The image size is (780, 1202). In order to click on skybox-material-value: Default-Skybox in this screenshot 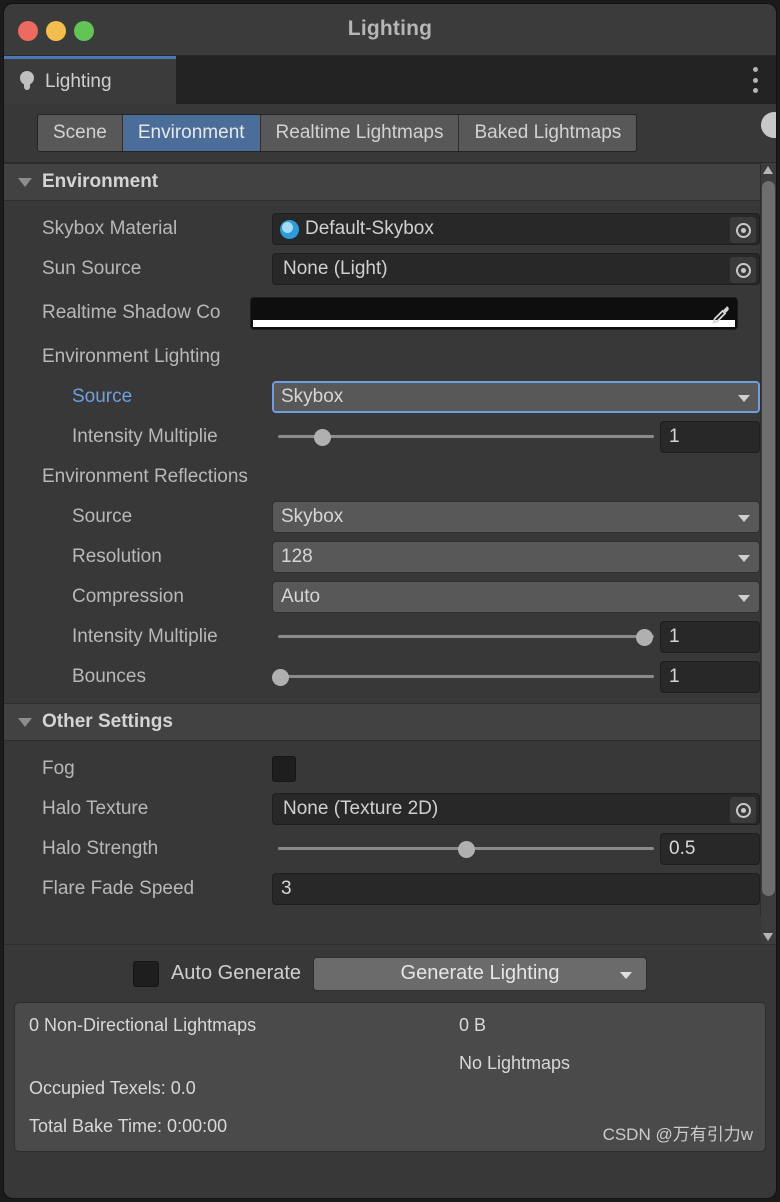, I will do `click(369, 228)`.